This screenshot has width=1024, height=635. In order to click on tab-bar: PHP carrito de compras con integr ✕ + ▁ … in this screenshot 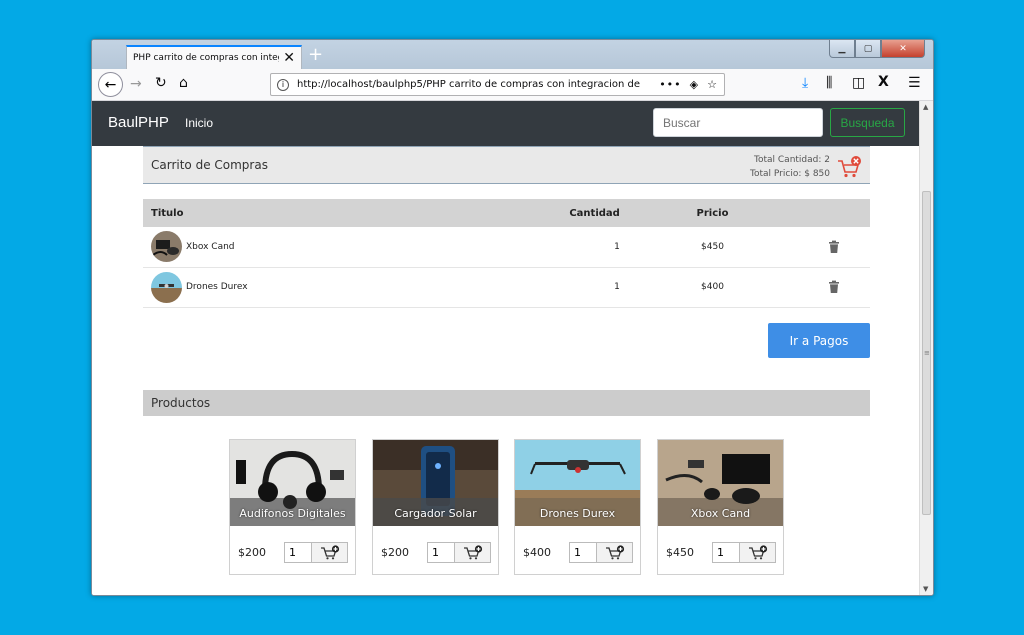, I will do `click(512, 54)`.